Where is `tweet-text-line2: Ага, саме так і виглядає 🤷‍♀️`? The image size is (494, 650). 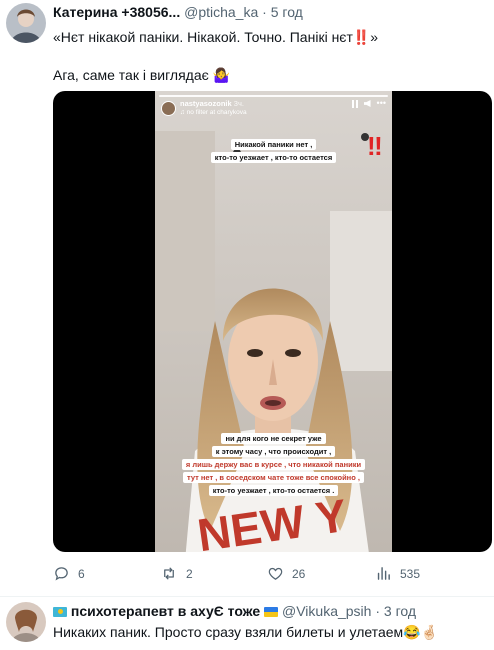
tweet-text-line2: Ага, саме так і виглядає 🤷‍♀️ is located at coordinates (141, 75).